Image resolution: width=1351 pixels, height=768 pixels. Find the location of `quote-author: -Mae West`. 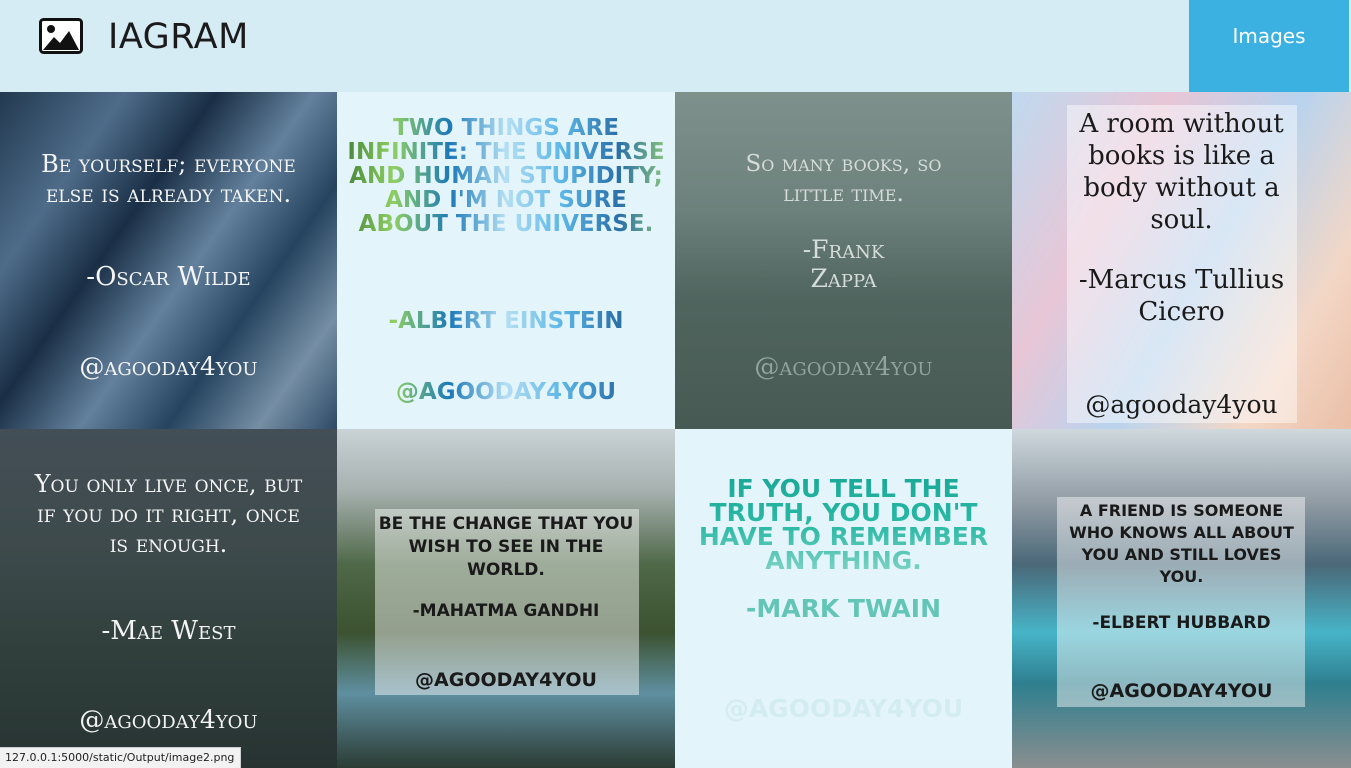

quote-author: -Mae West is located at coordinates (168, 631).